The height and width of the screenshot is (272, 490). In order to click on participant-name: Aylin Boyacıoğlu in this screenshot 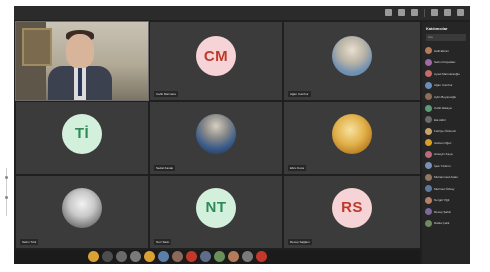, I will do `click(445, 96)`.